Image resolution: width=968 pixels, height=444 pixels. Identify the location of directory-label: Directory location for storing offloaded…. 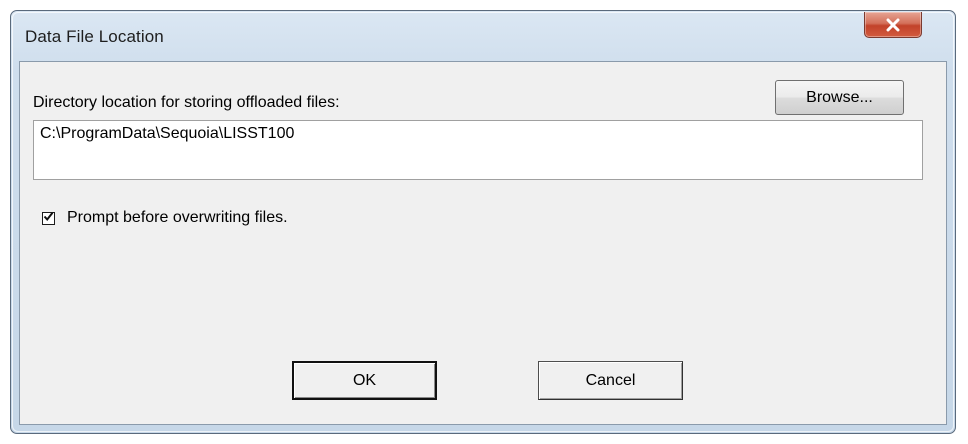
(186, 102).